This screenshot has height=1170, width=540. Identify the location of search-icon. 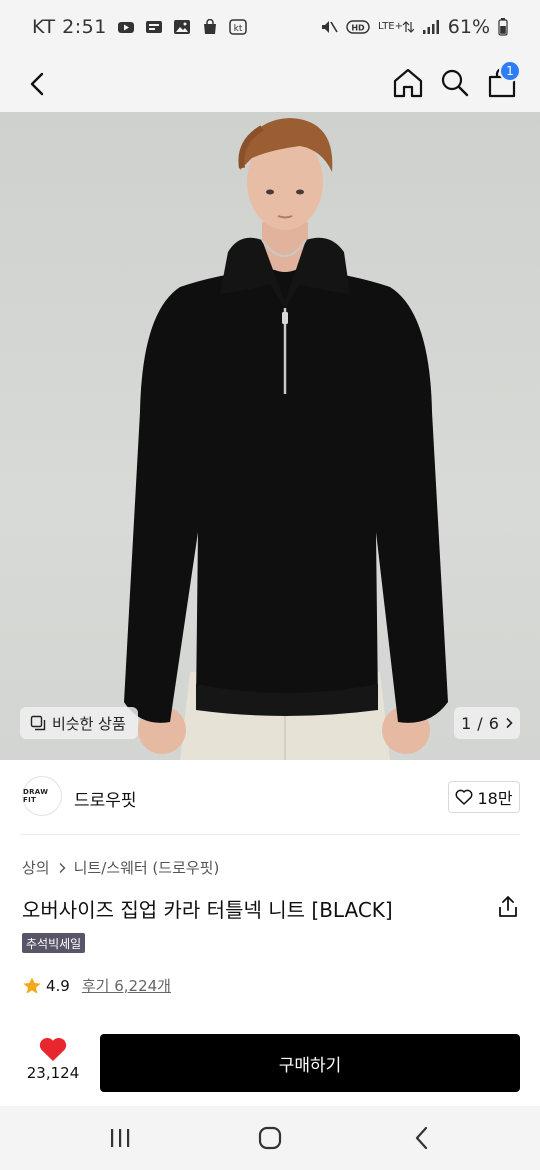
(454, 82).